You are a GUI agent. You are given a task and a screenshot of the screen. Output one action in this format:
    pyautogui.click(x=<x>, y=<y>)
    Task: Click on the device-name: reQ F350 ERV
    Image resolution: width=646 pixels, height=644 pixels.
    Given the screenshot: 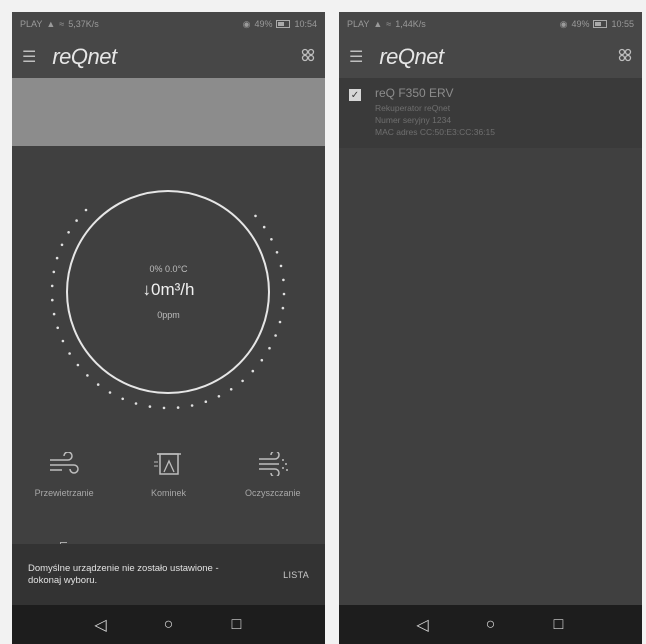 What is the action you would take?
    pyautogui.click(x=414, y=93)
    